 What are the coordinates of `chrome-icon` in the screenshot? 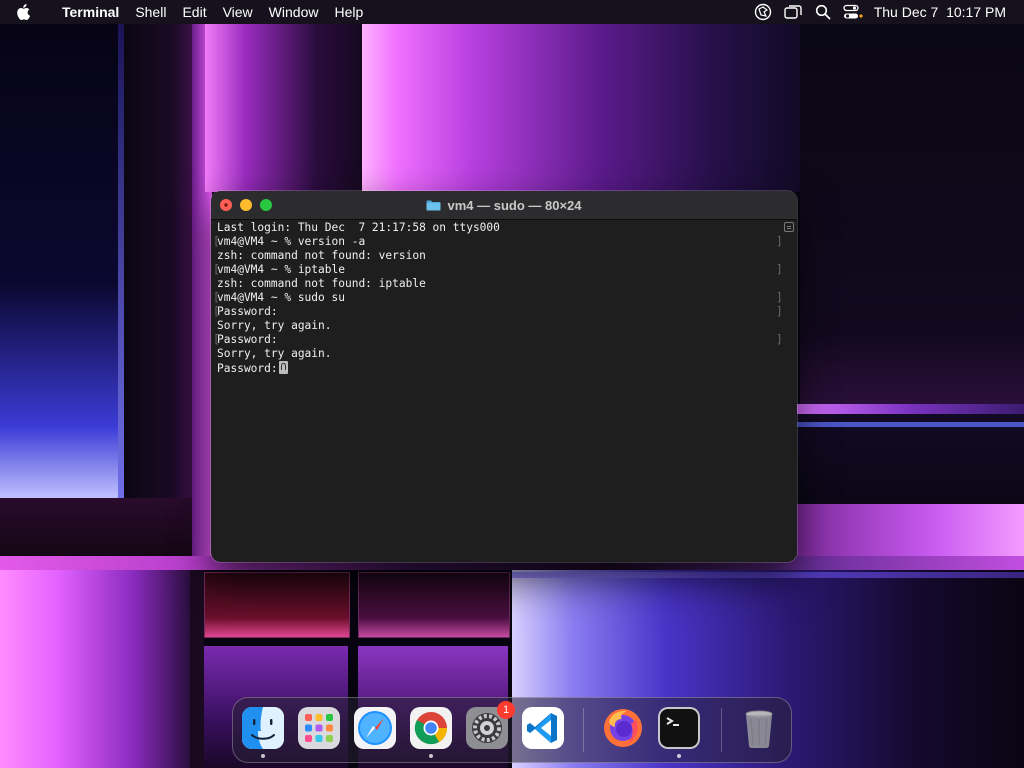 It's located at (431, 732).